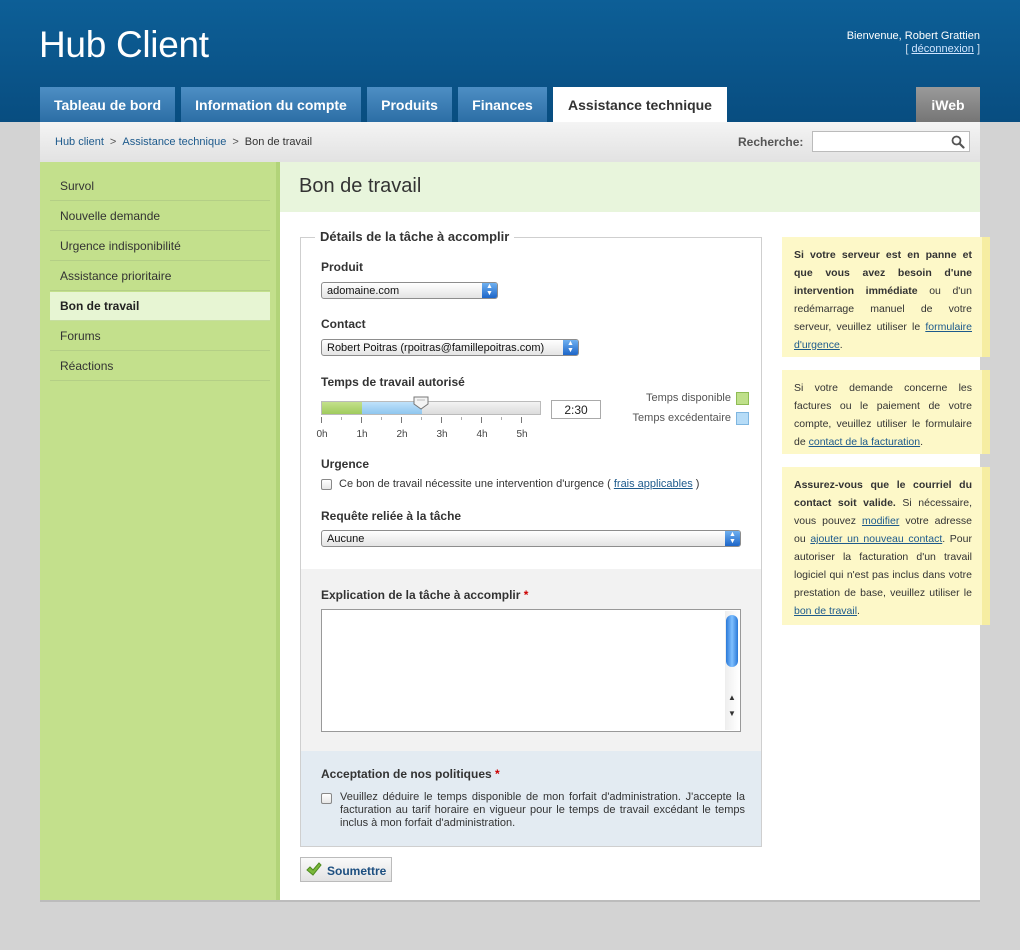 The image size is (1020, 950). I want to click on policy-label-text: Acceptation de nos politiques, so click(406, 774).